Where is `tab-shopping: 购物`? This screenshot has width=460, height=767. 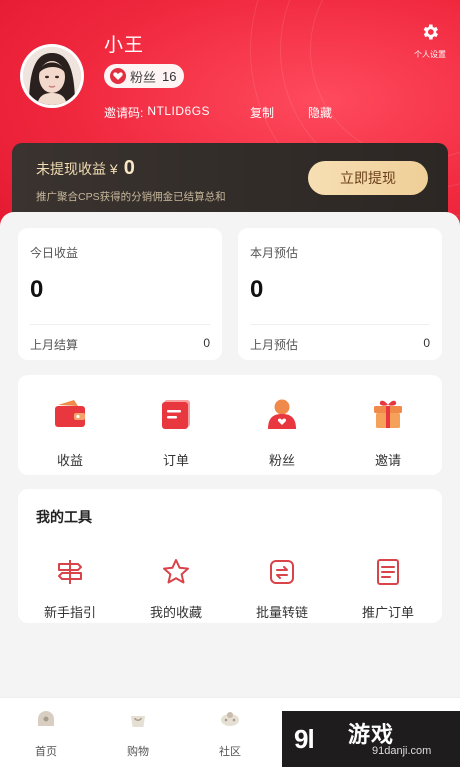
tab-shopping: 购物 is located at coordinates (138, 733).